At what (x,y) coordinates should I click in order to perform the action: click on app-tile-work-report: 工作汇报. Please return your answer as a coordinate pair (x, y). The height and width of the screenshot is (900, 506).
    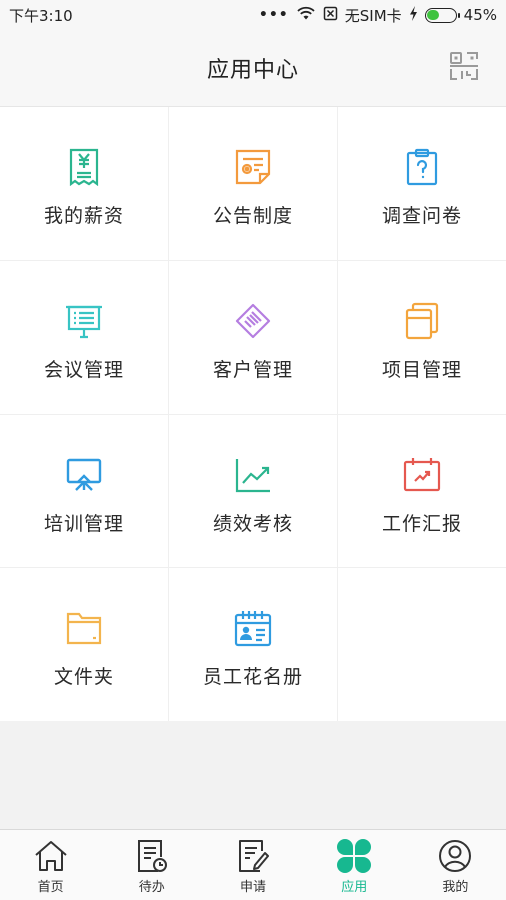
    Looking at the image, I should click on (422, 491).